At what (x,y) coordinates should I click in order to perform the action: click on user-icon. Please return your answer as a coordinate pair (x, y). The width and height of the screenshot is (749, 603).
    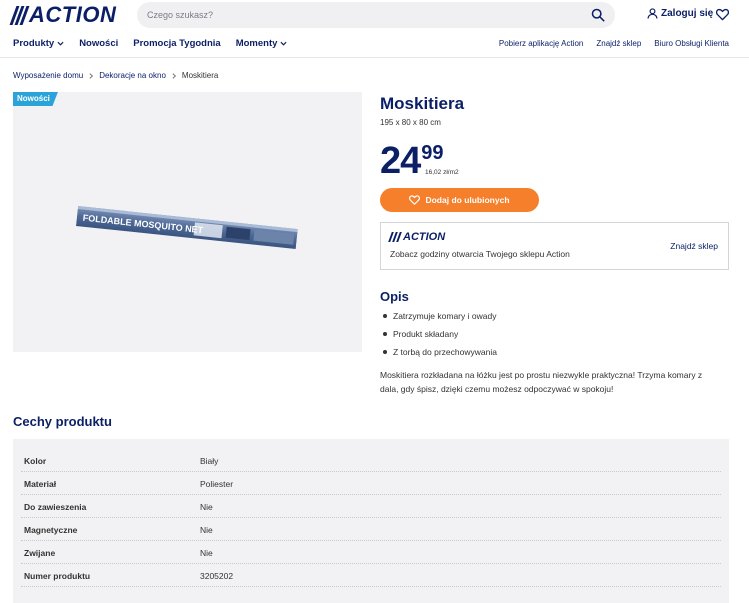
    Looking at the image, I should click on (652, 13).